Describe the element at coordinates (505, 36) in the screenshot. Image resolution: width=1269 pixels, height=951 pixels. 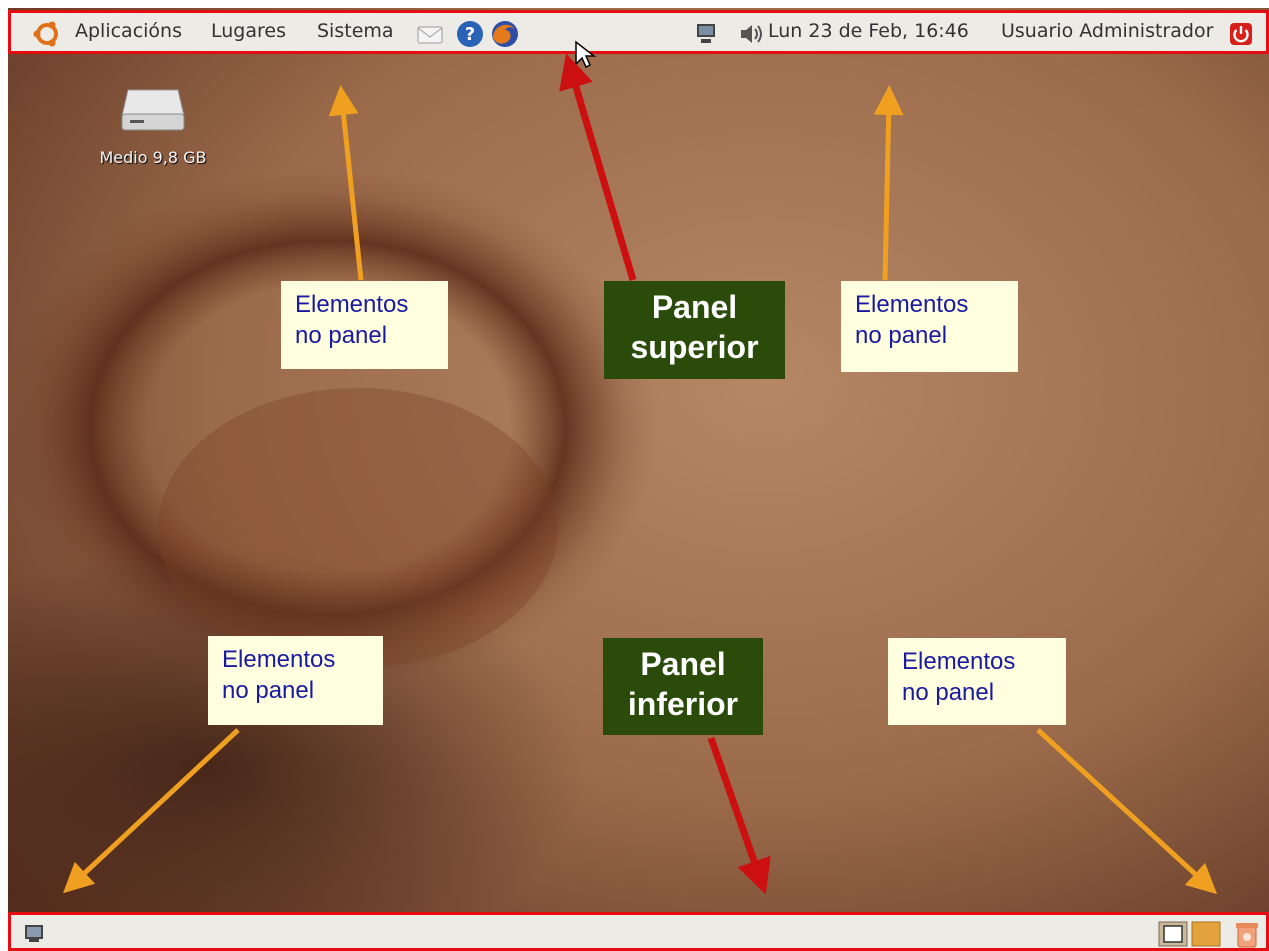
I see `firefox-icon` at that location.